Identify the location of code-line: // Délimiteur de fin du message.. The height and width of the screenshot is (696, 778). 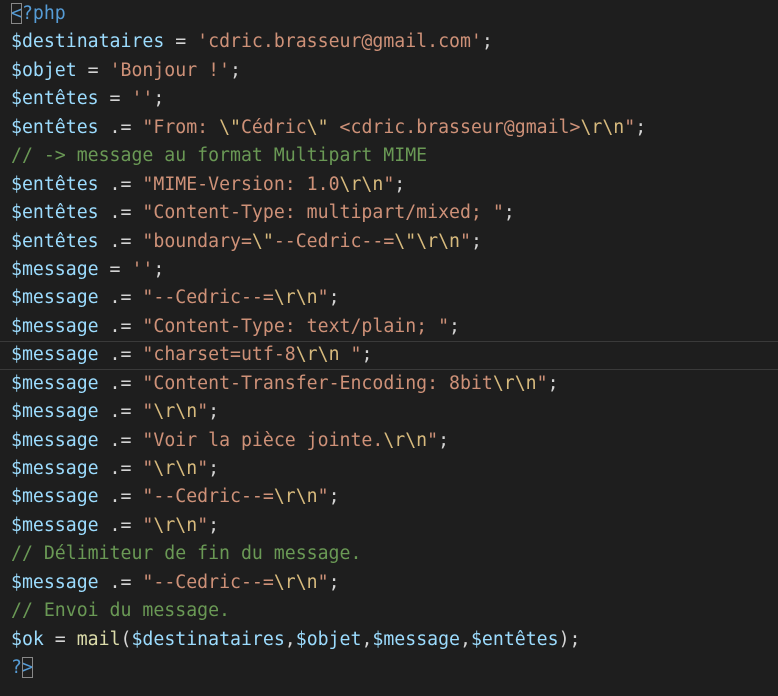
(389, 554).